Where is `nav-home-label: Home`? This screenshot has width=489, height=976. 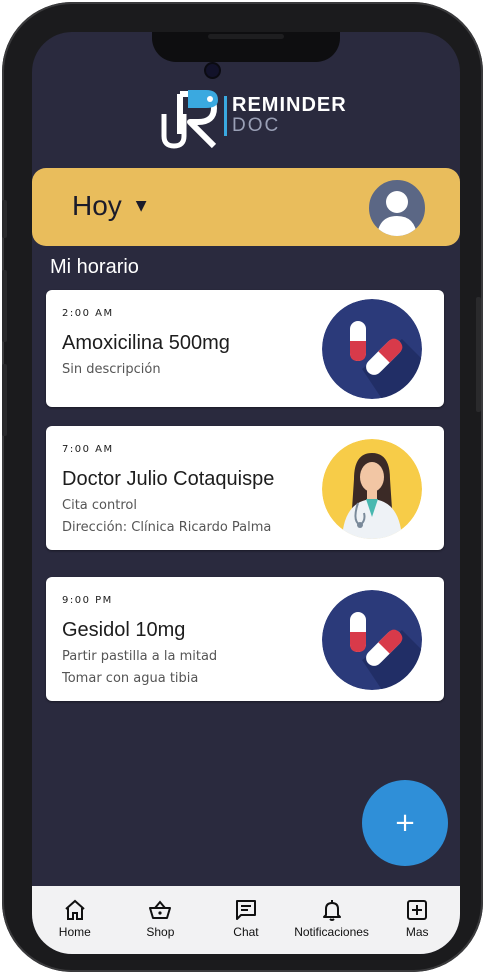
nav-home-label: Home is located at coordinates (74, 932).